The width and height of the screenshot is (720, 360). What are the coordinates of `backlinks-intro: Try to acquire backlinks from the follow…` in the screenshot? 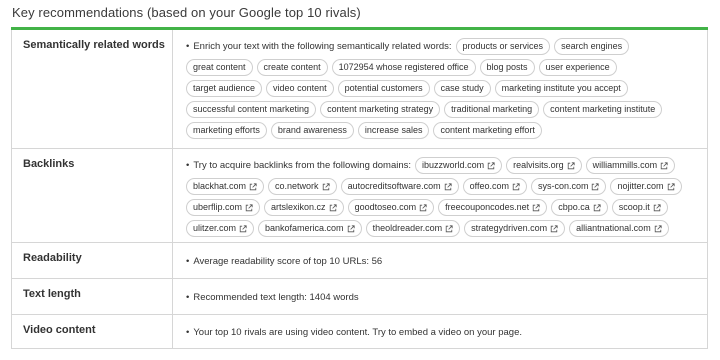 It's located at (302, 165).